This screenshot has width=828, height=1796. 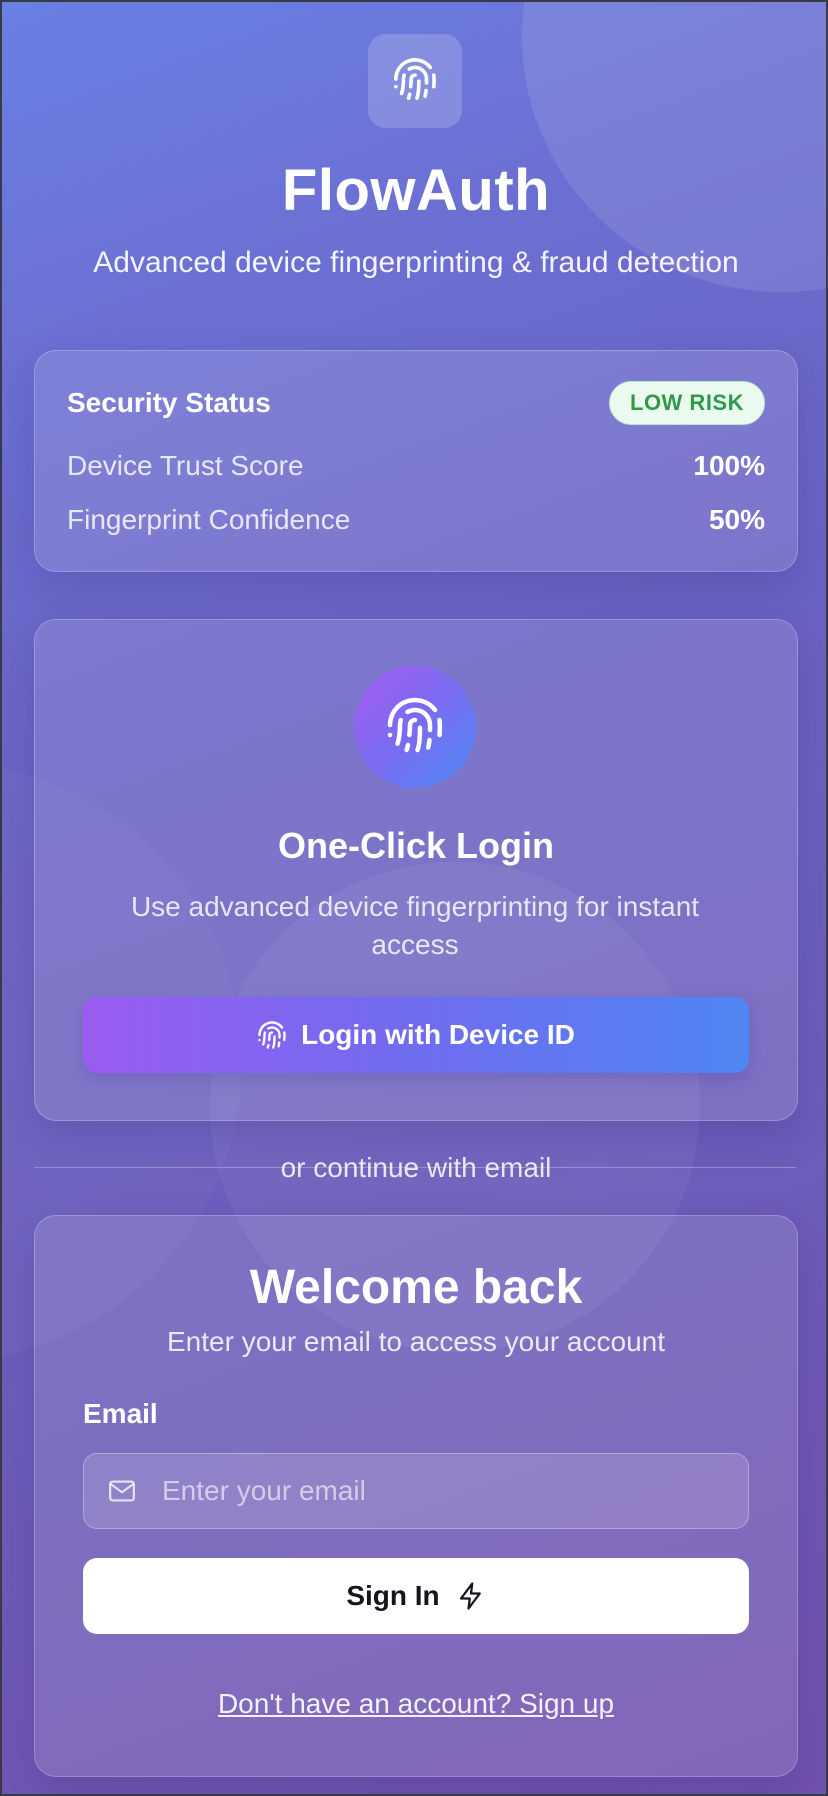 What do you see at coordinates (736, 519) in the screenshot?
I see `metric-value: 50%` at bounding box center [736, 519].